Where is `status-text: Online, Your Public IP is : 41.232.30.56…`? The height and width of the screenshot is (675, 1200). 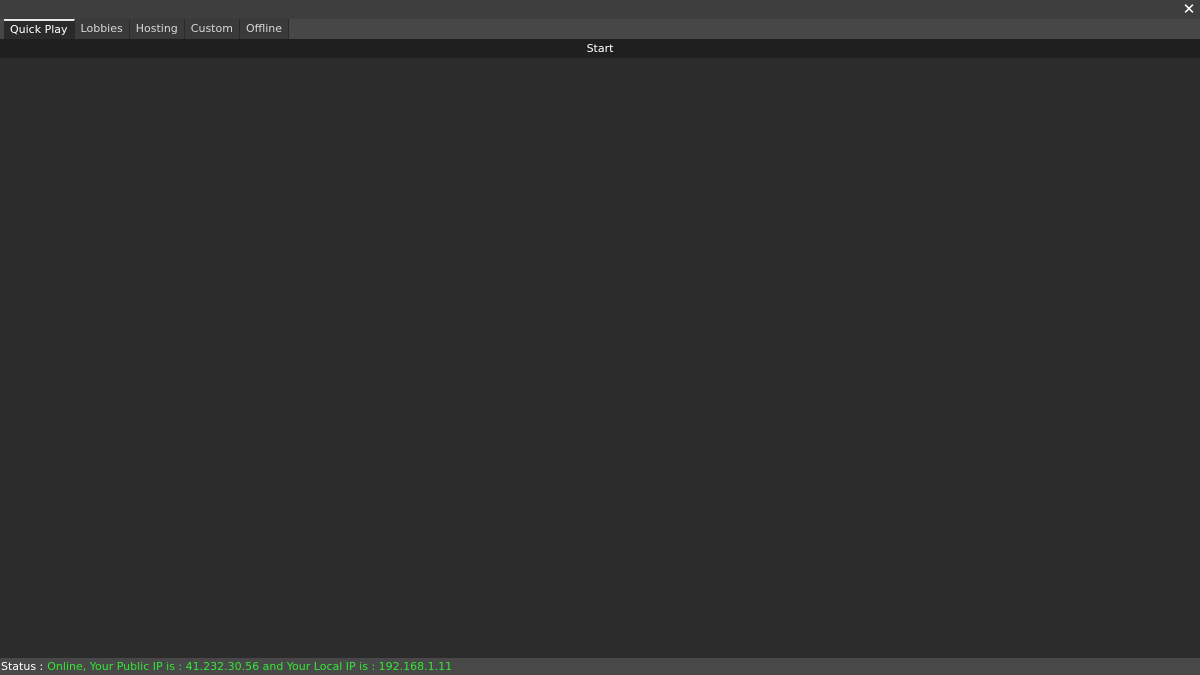
status-text: Online, Your Public IP is : 41.232.30.56… is located at coordinates (250, 666).